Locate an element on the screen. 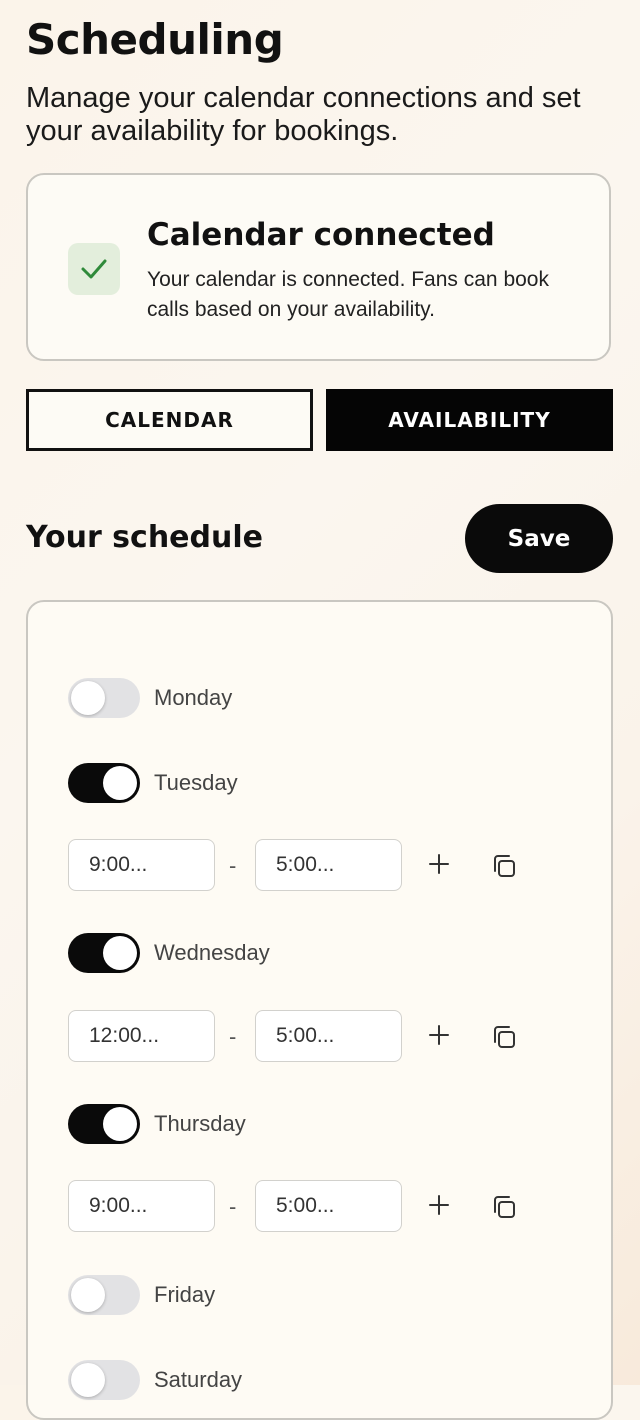 The width and height of the screenshot is (640, 1420). day-row-monday: Monday is located at coordinates (150, 698).